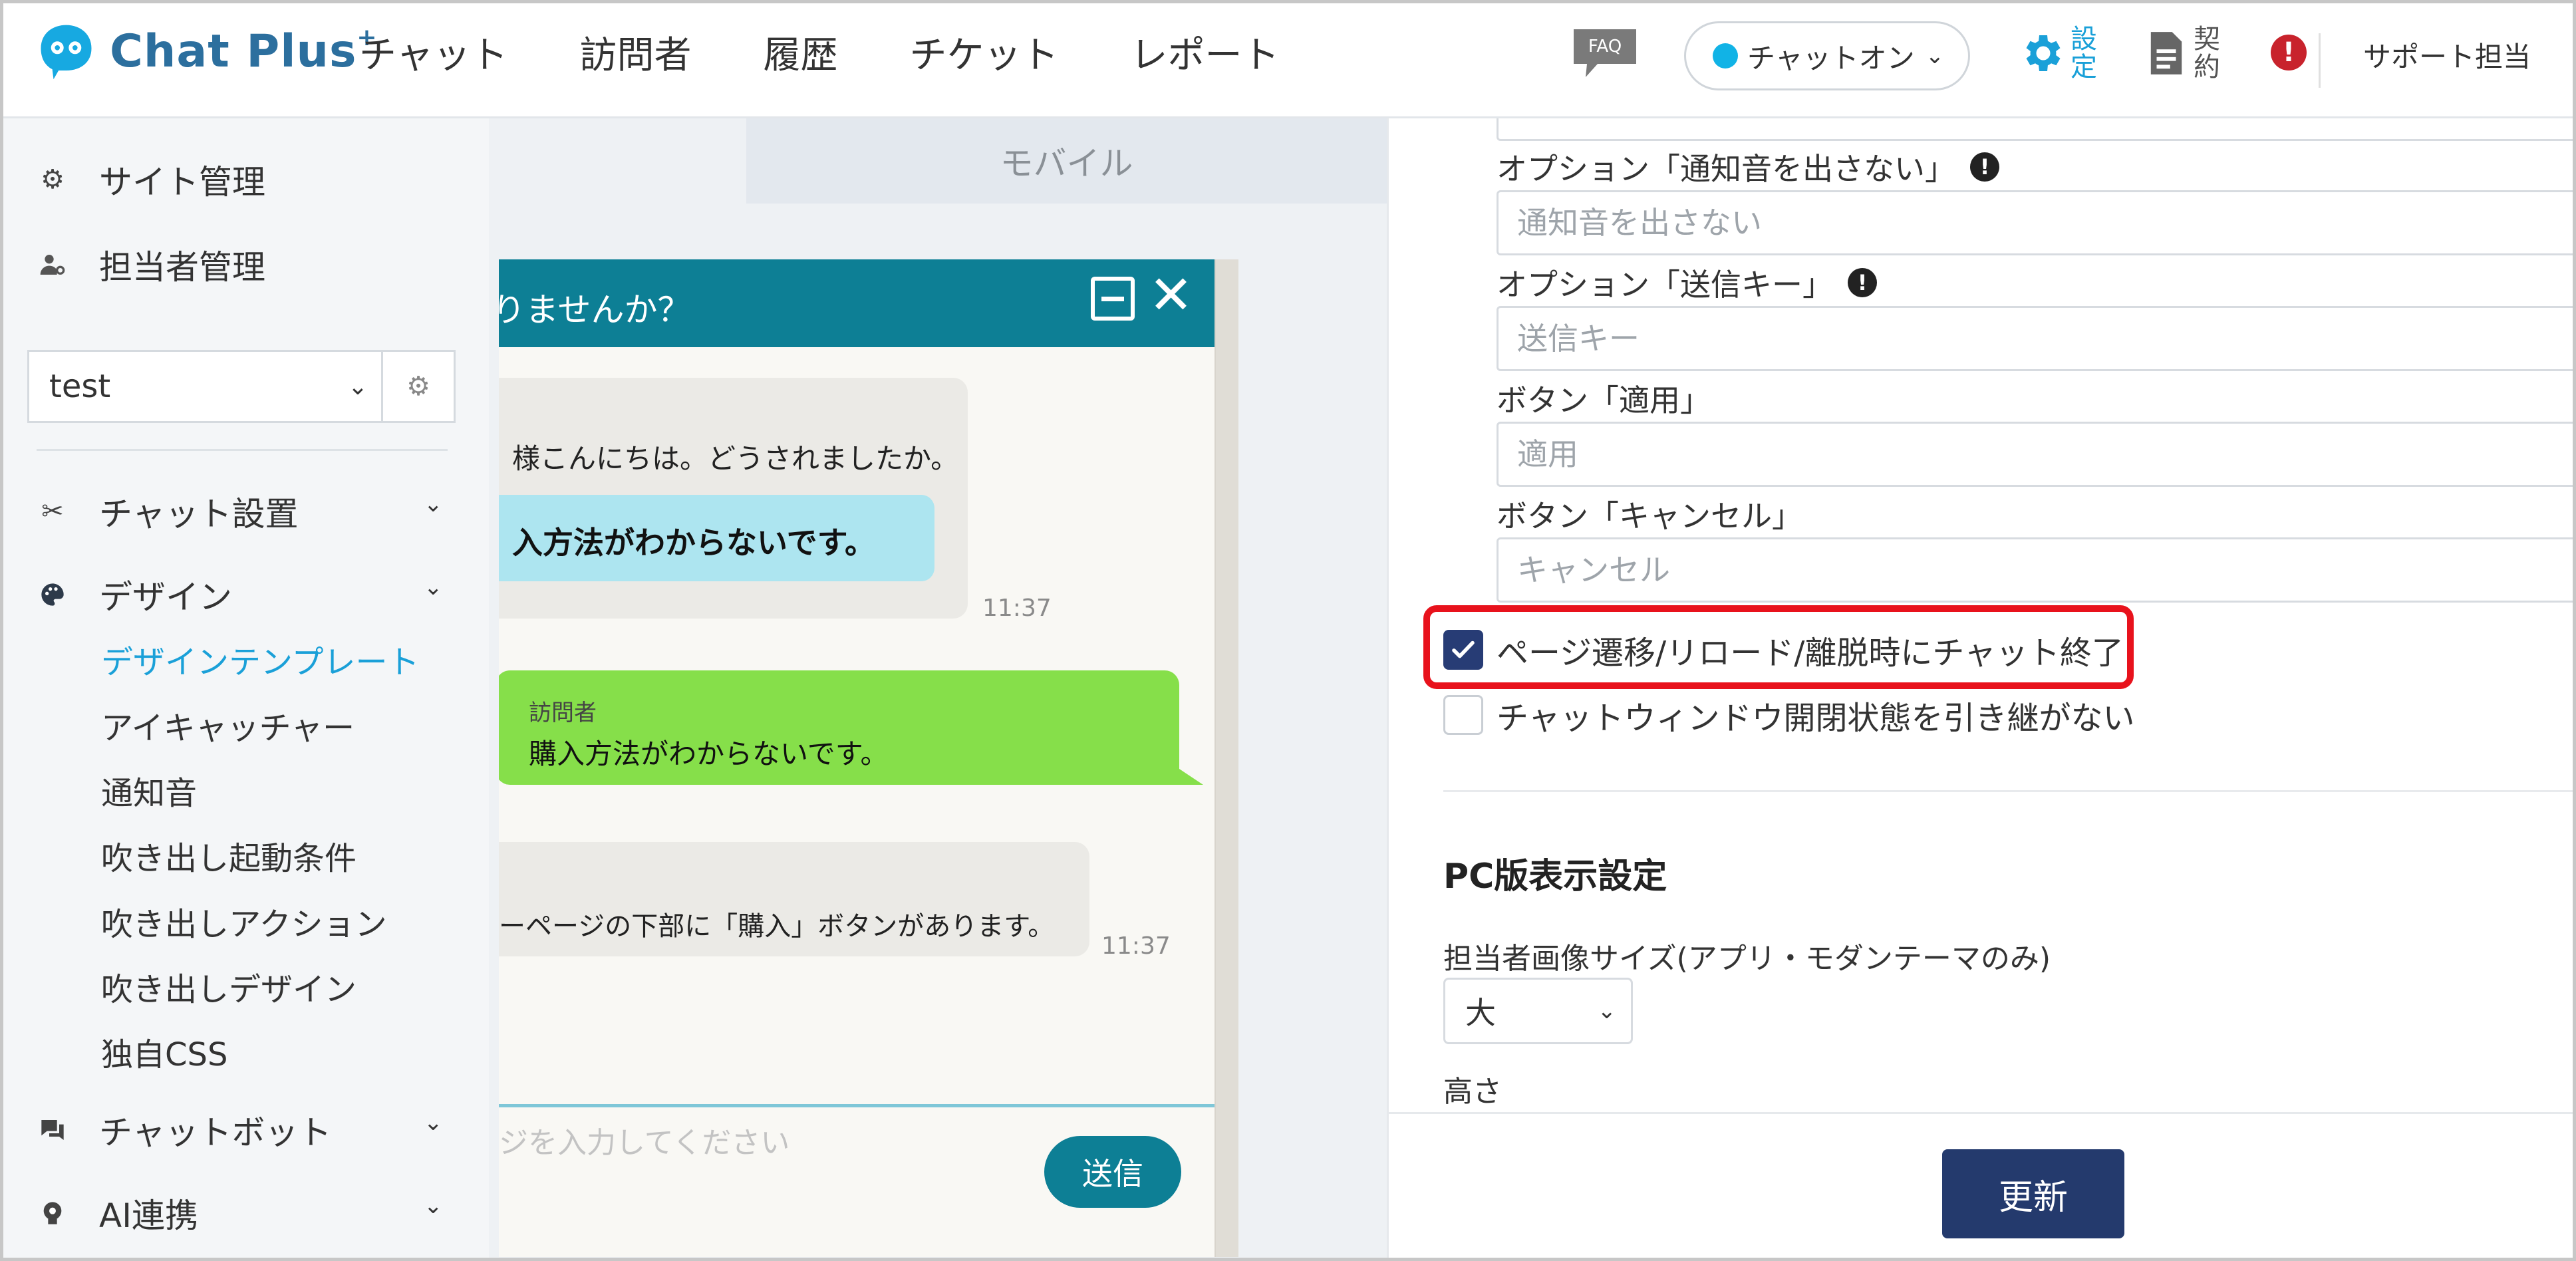  What do you see at coordinates (563, 713) in the screenshot?
I see `visitor-label: 訪問者` at bounding box center [563, 713].